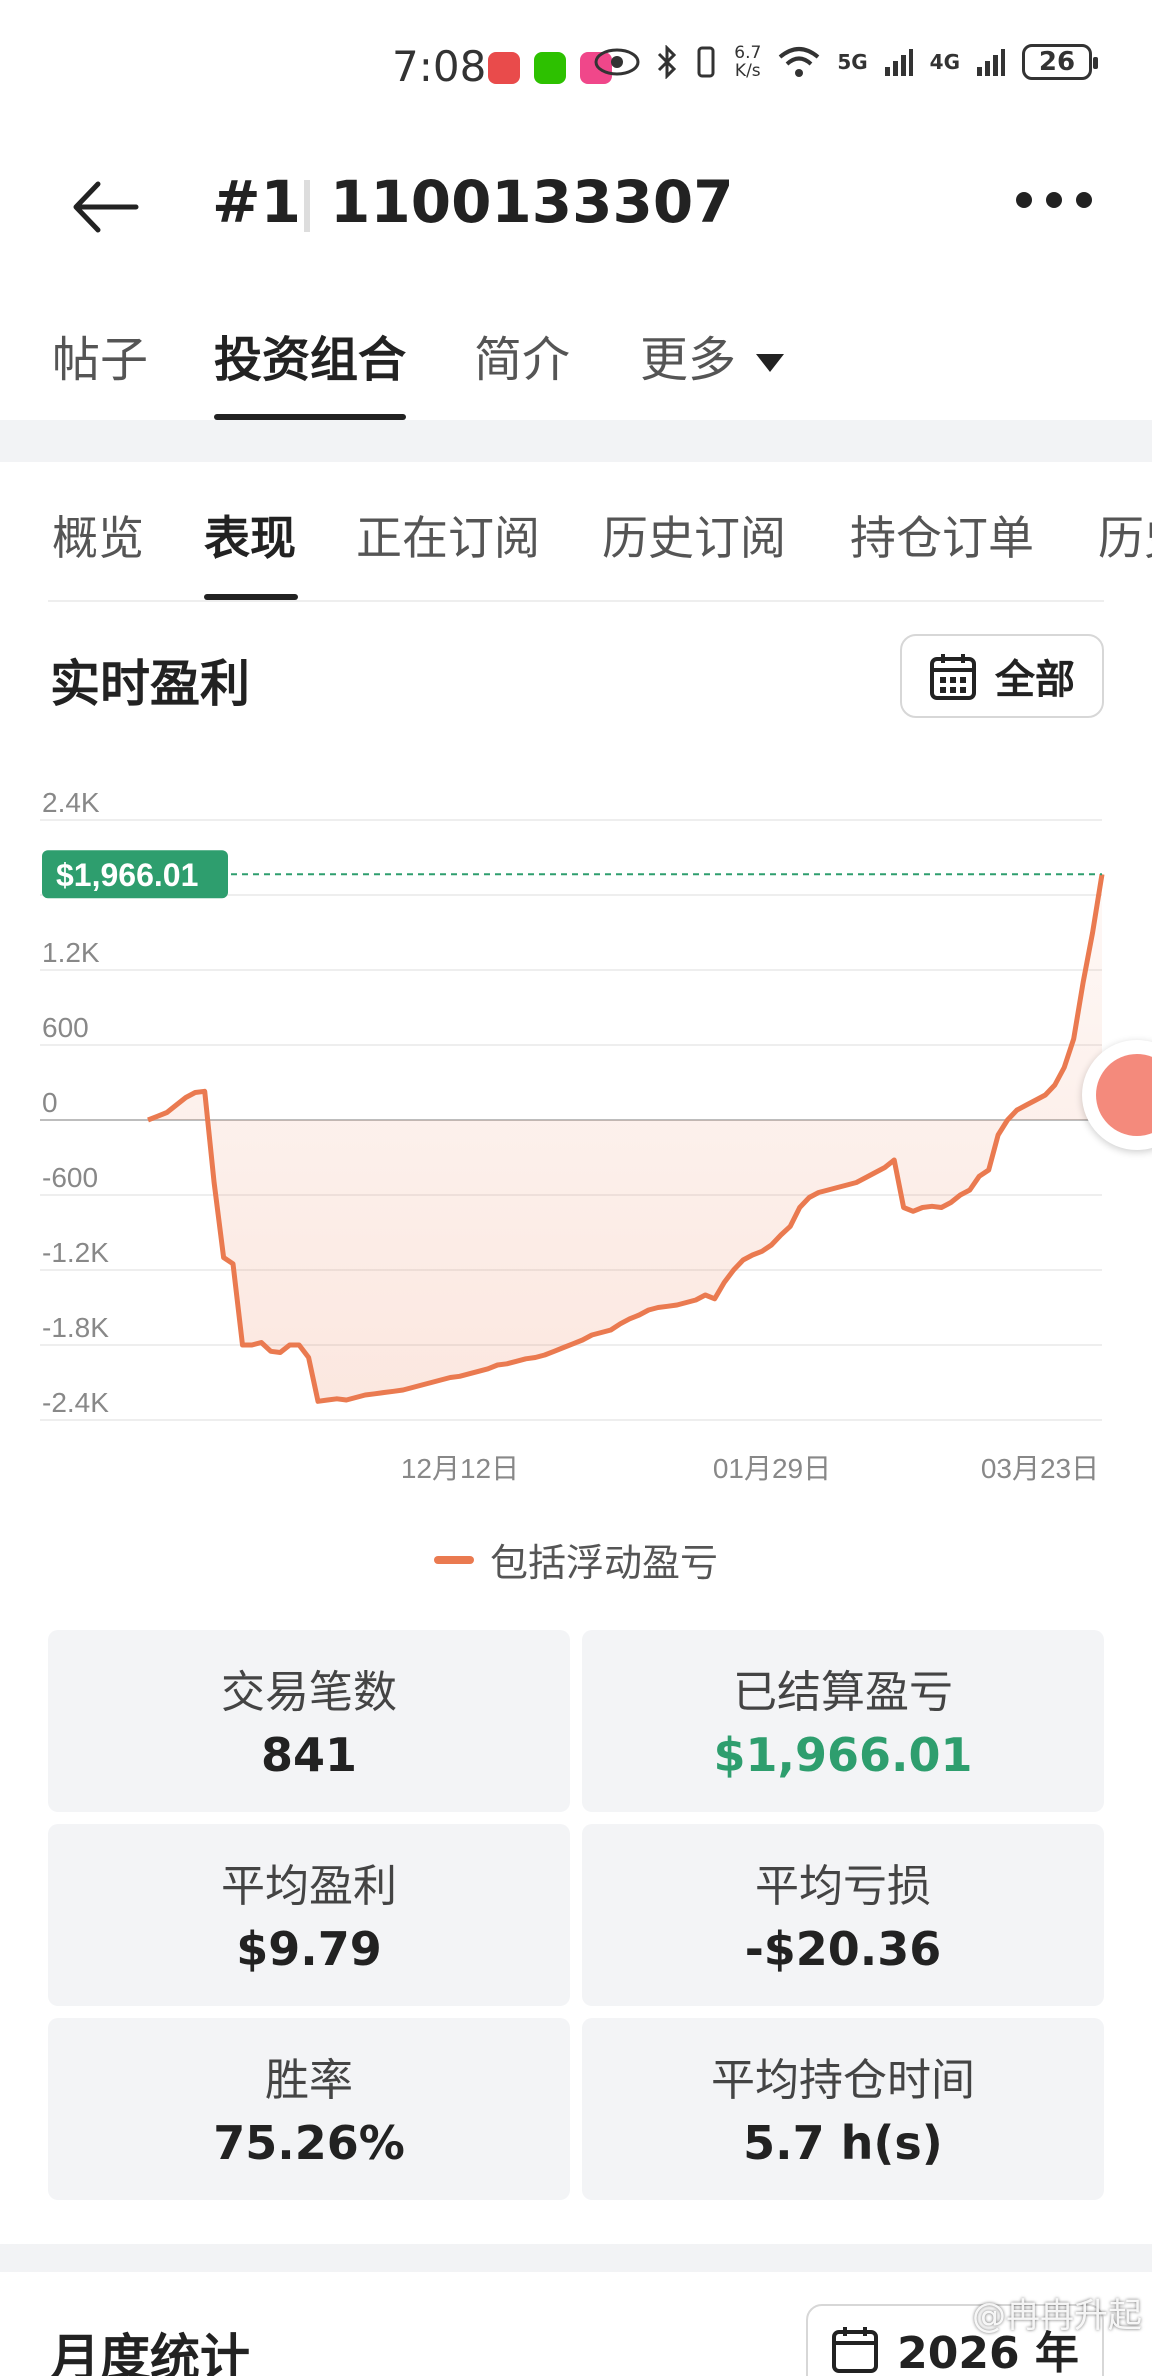 This screenshot has width=1152, height=2376. What do you see at coordinates (522, 355) in the screenshot?
I see `tab-profile: 简介` at bounding box center [522, 355].